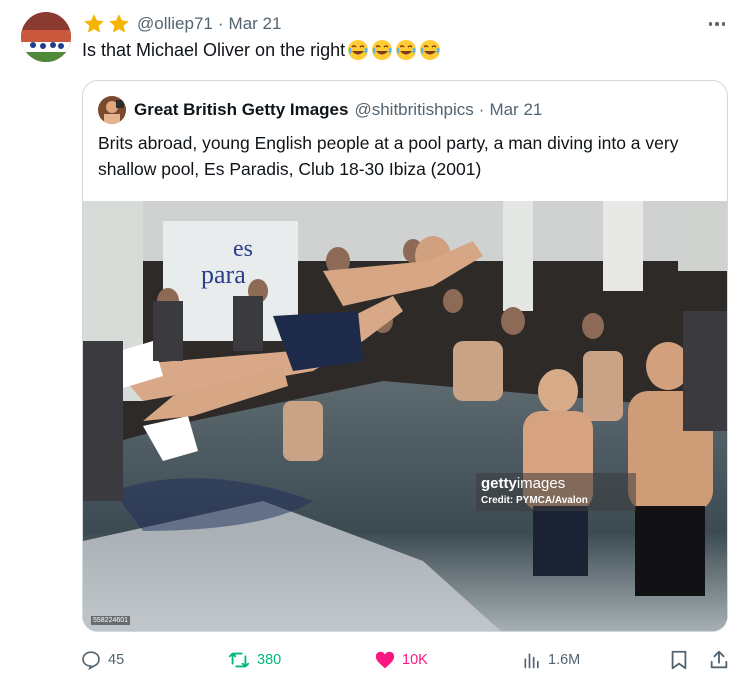 This screenshot has width=739, height=690. I want to click on bookmark-icon, so click(679, 660).